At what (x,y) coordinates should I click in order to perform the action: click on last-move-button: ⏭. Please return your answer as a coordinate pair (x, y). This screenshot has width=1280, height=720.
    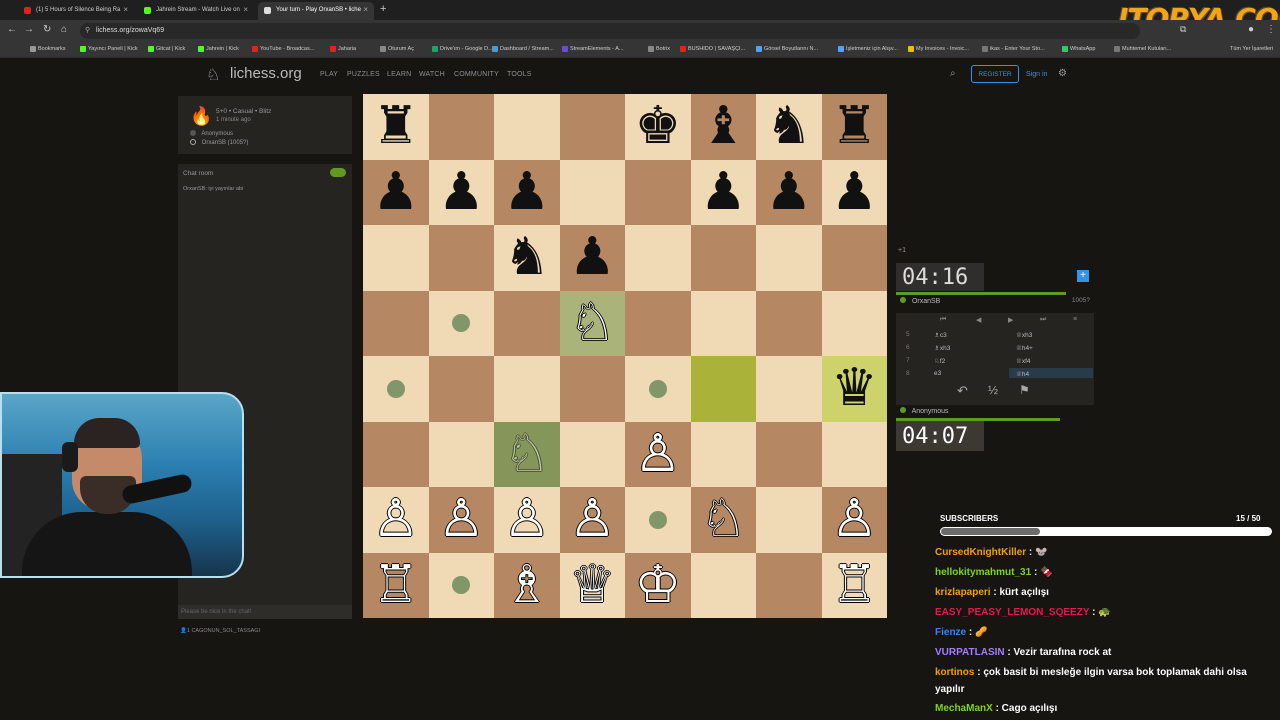
    Looking at the image, I should click on (1043, 320).